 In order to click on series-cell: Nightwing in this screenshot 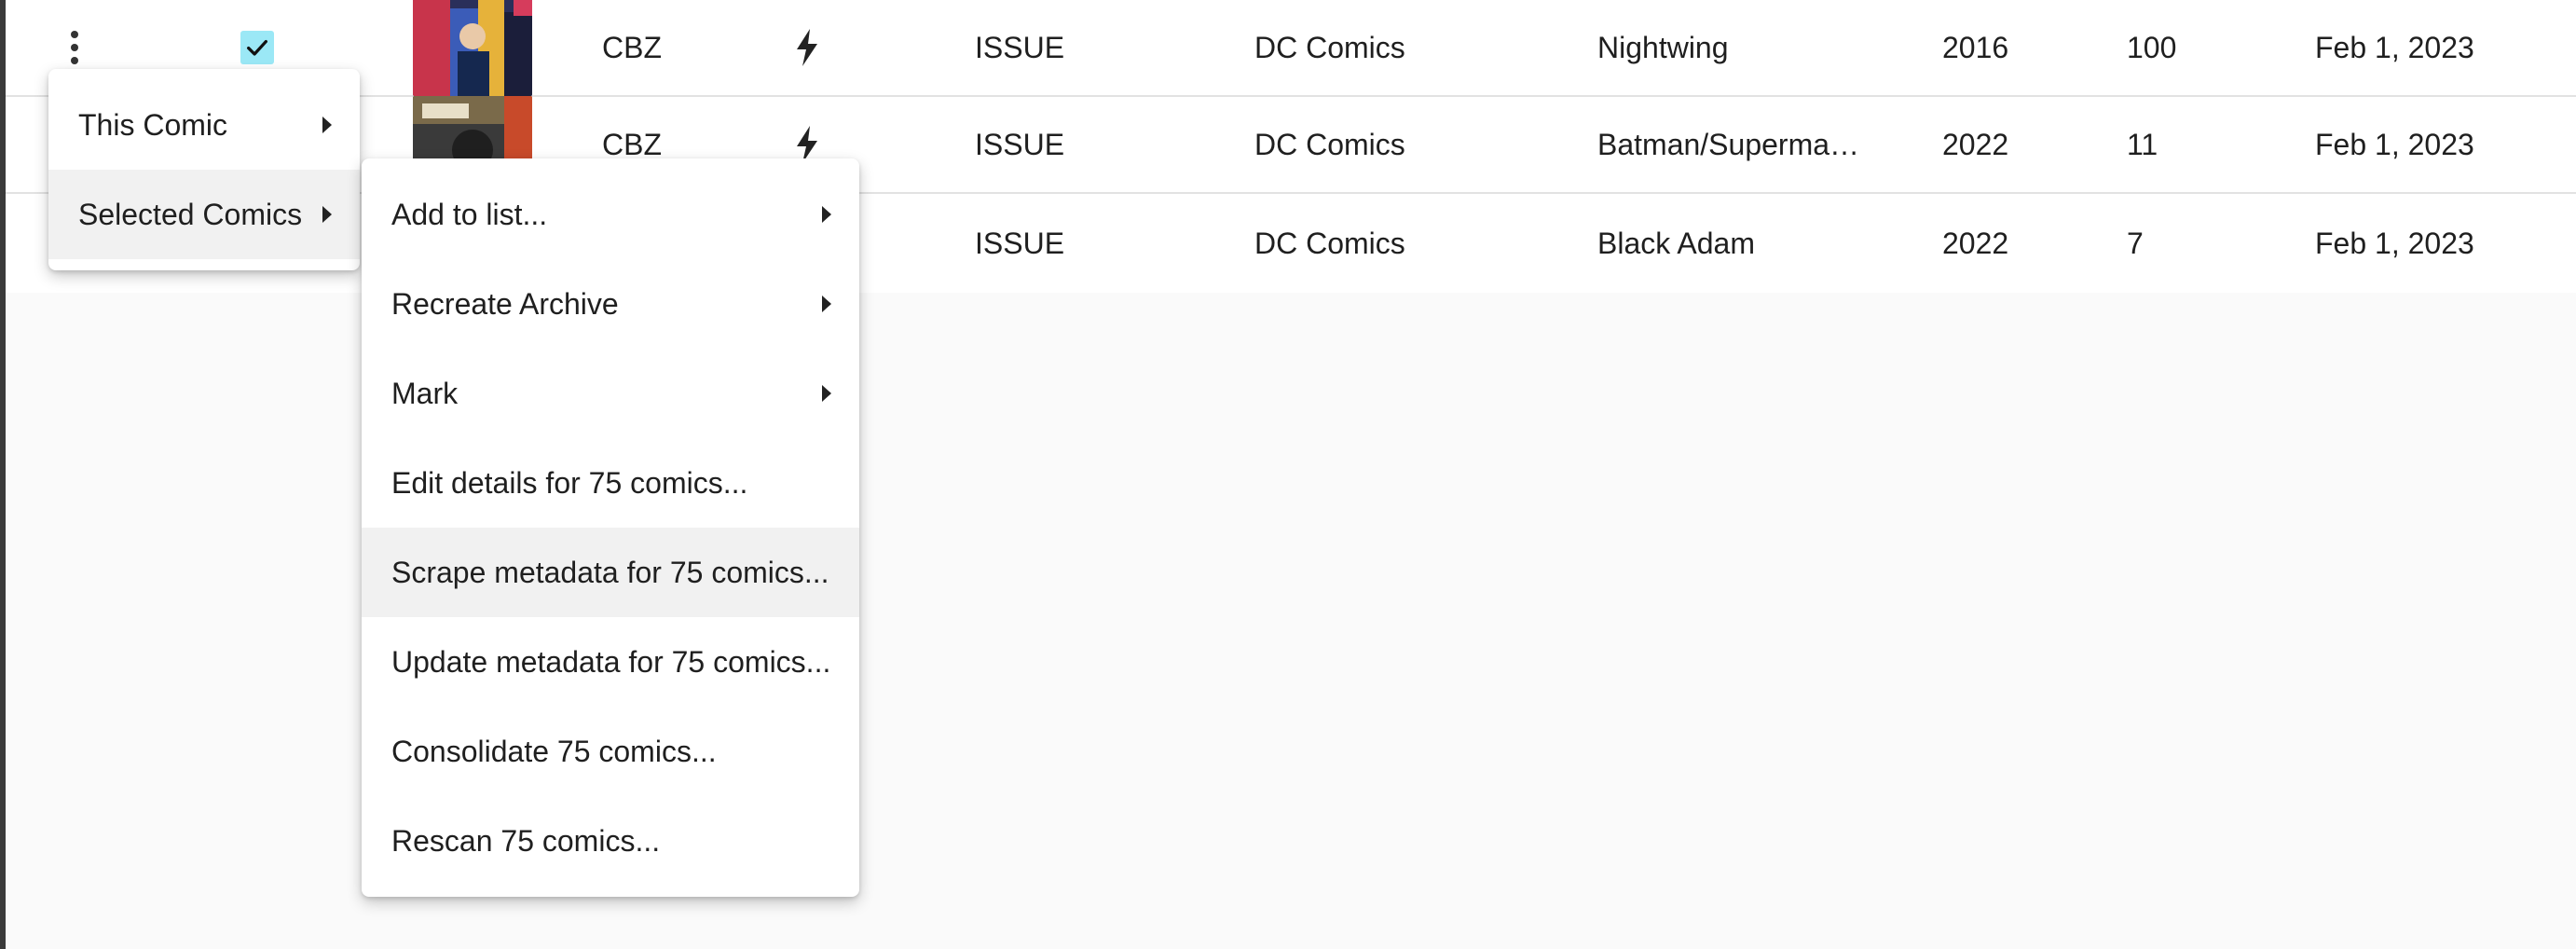, I will do `click(1663, 47)`.